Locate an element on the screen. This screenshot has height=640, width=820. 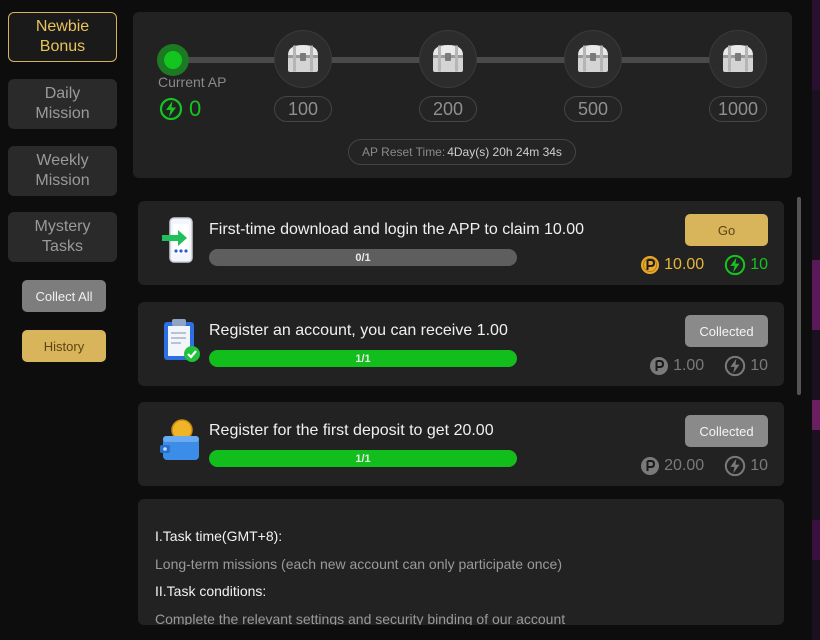
task-rewards: 1.00 10 is located at coordinates (708, 366).